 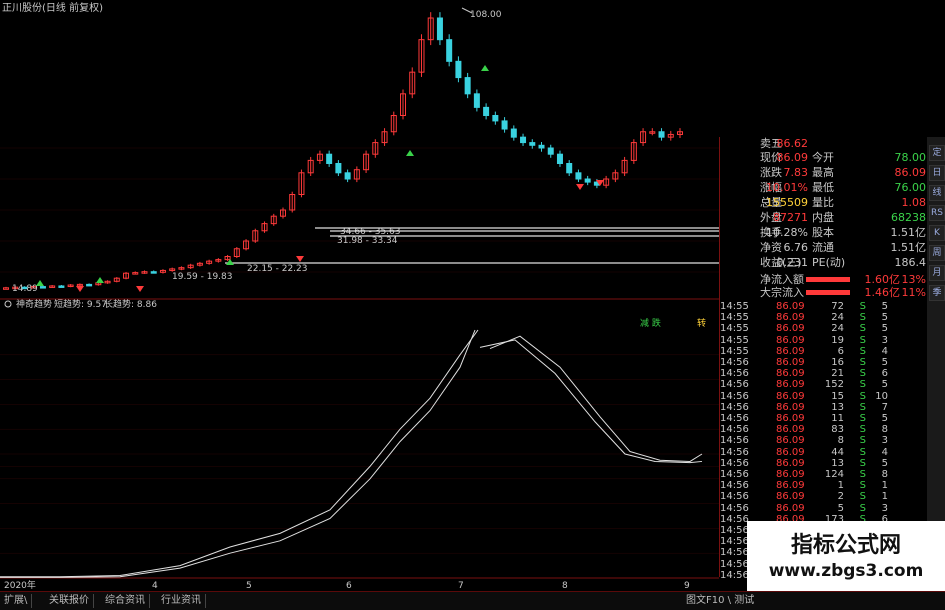 I want to click on xaxis-label: 9, so click(x=687, y=586).